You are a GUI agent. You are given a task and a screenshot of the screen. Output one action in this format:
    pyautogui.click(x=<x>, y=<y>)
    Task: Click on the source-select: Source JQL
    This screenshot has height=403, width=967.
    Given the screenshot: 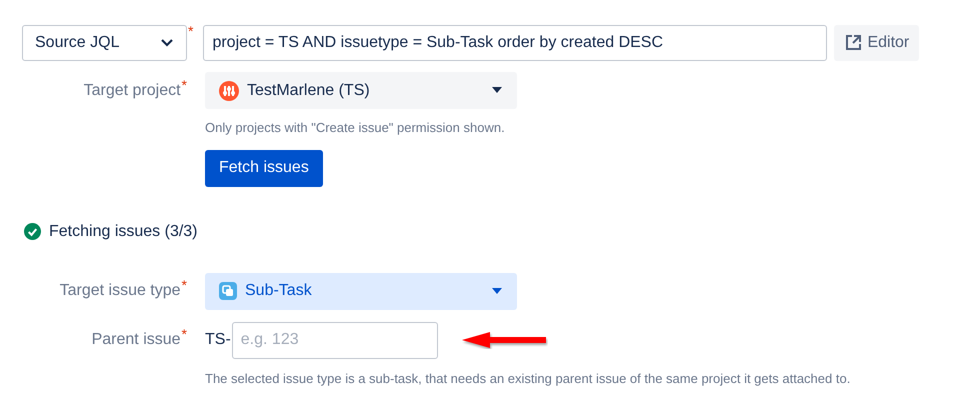 What is the action you would take?
    pyautogui.click(x=104, y=43)
    